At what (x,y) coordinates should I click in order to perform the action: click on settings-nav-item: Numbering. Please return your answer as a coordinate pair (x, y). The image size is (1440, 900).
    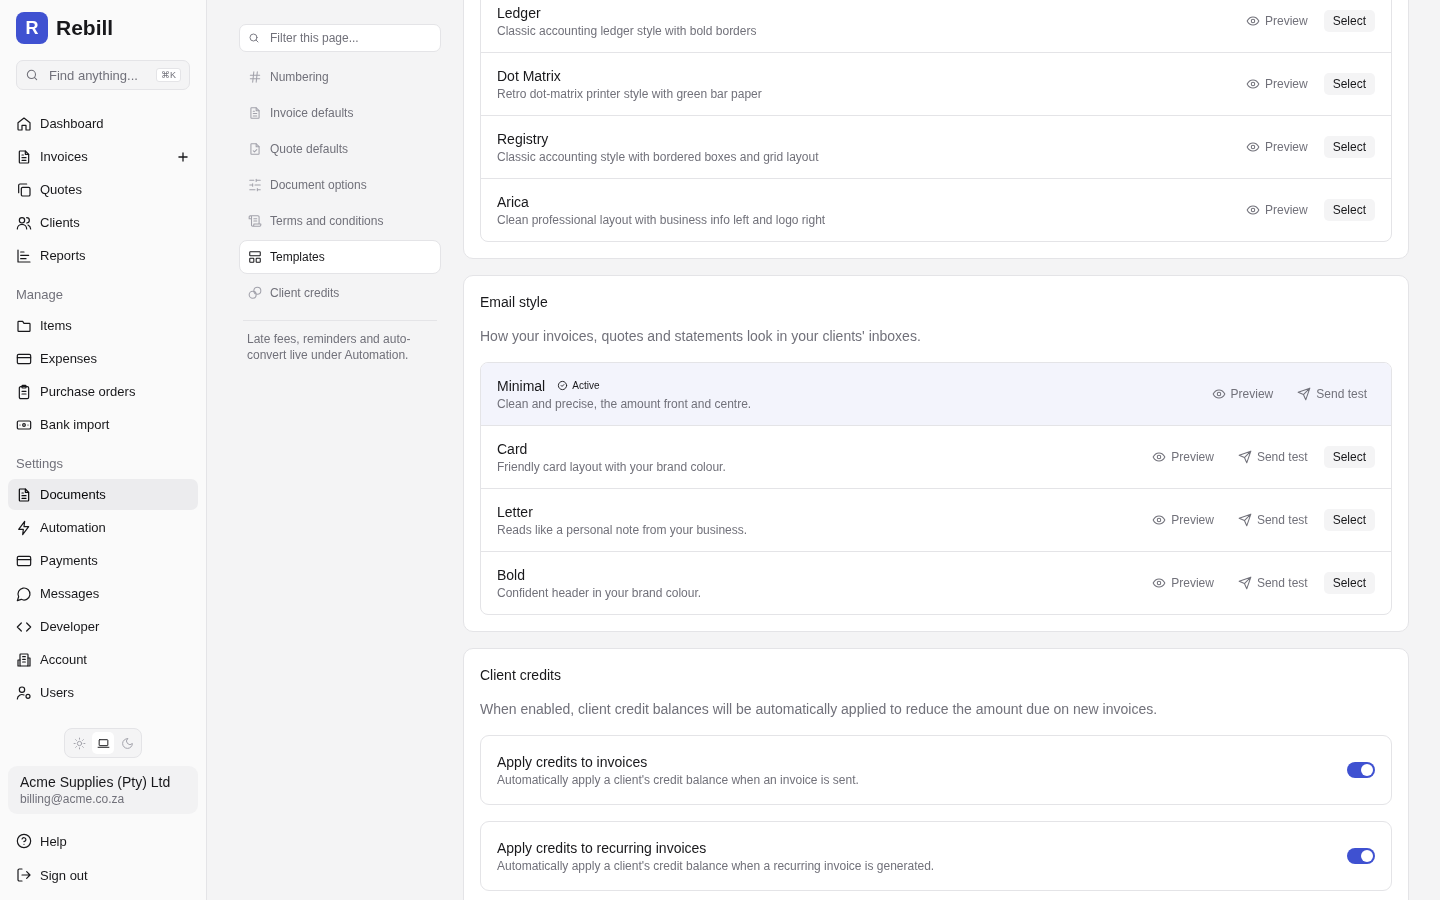
    Looking at the image, I should click on (340, 77).